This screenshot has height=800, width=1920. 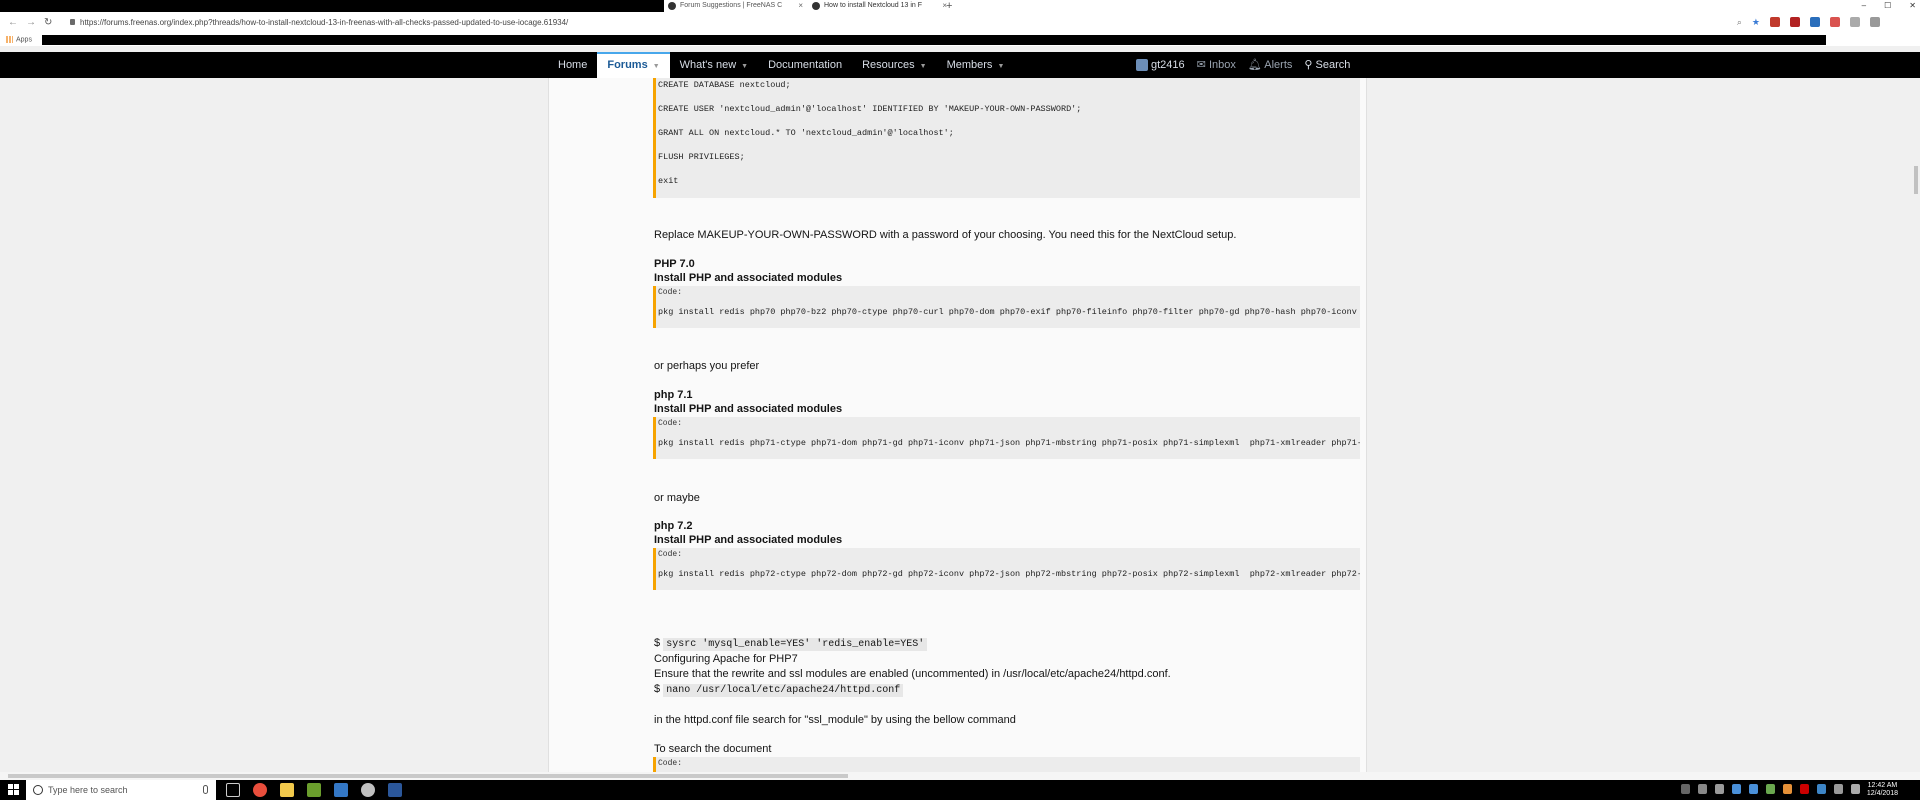 What do you see at coordinates (953, 6) in the screenshot?
I see `new-tab-button: +` at bounding box center [953, 6].